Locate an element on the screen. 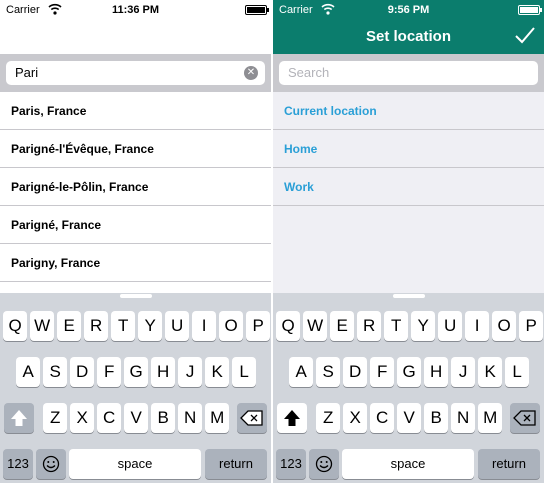 This screenshot has height=483, width=544. search-input: Search is located at coordinates (408, 73).